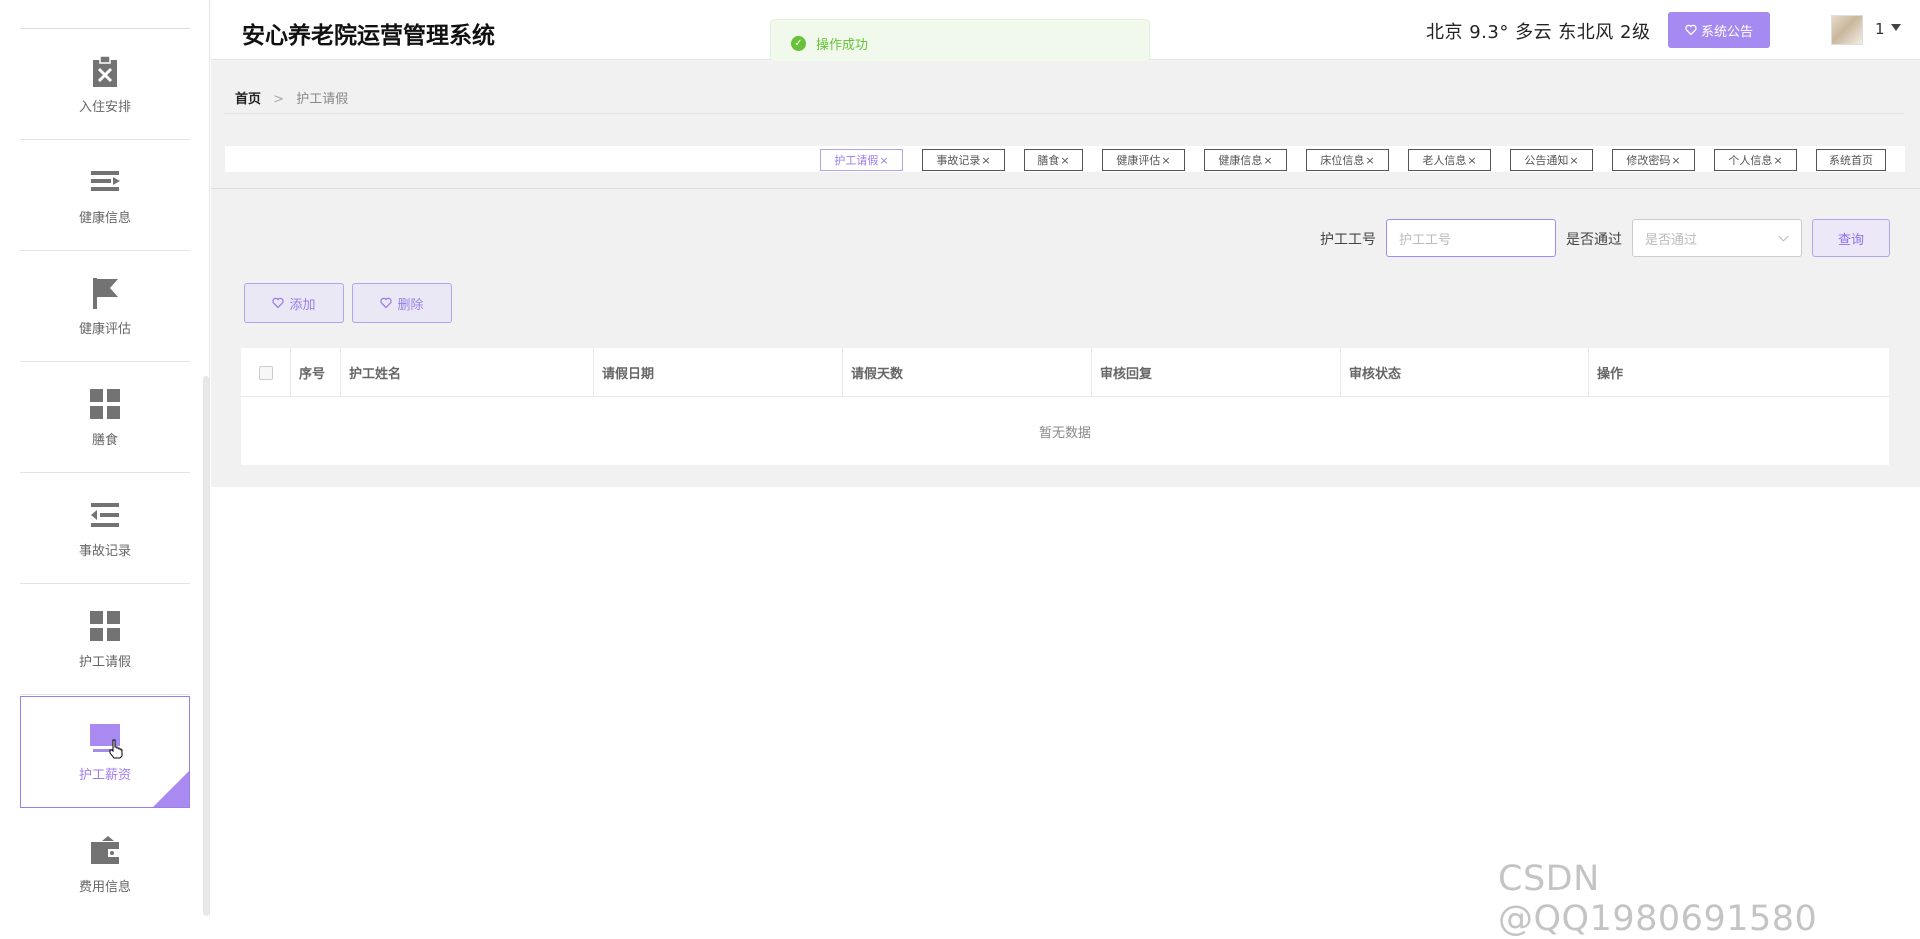  I want to click on tag-home: 系统首页, so click(1851, 160).